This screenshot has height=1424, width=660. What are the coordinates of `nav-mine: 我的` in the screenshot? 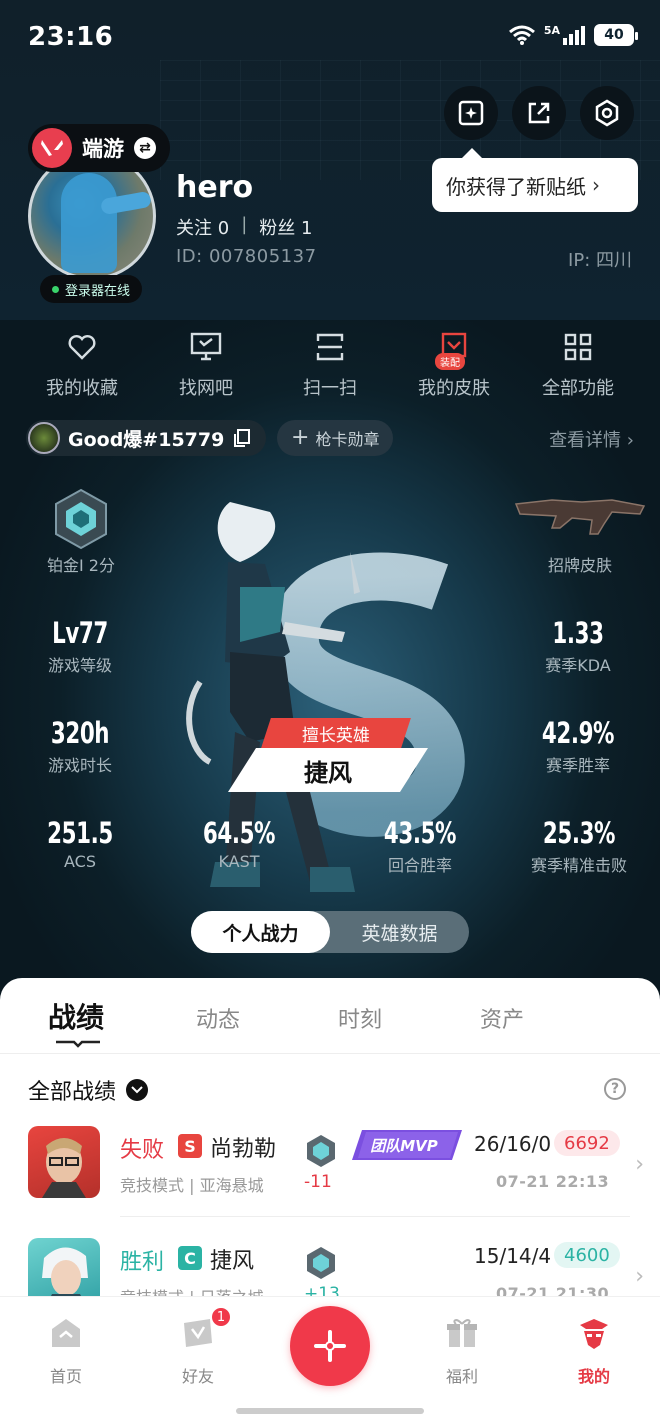 It's located at (594, 1351).